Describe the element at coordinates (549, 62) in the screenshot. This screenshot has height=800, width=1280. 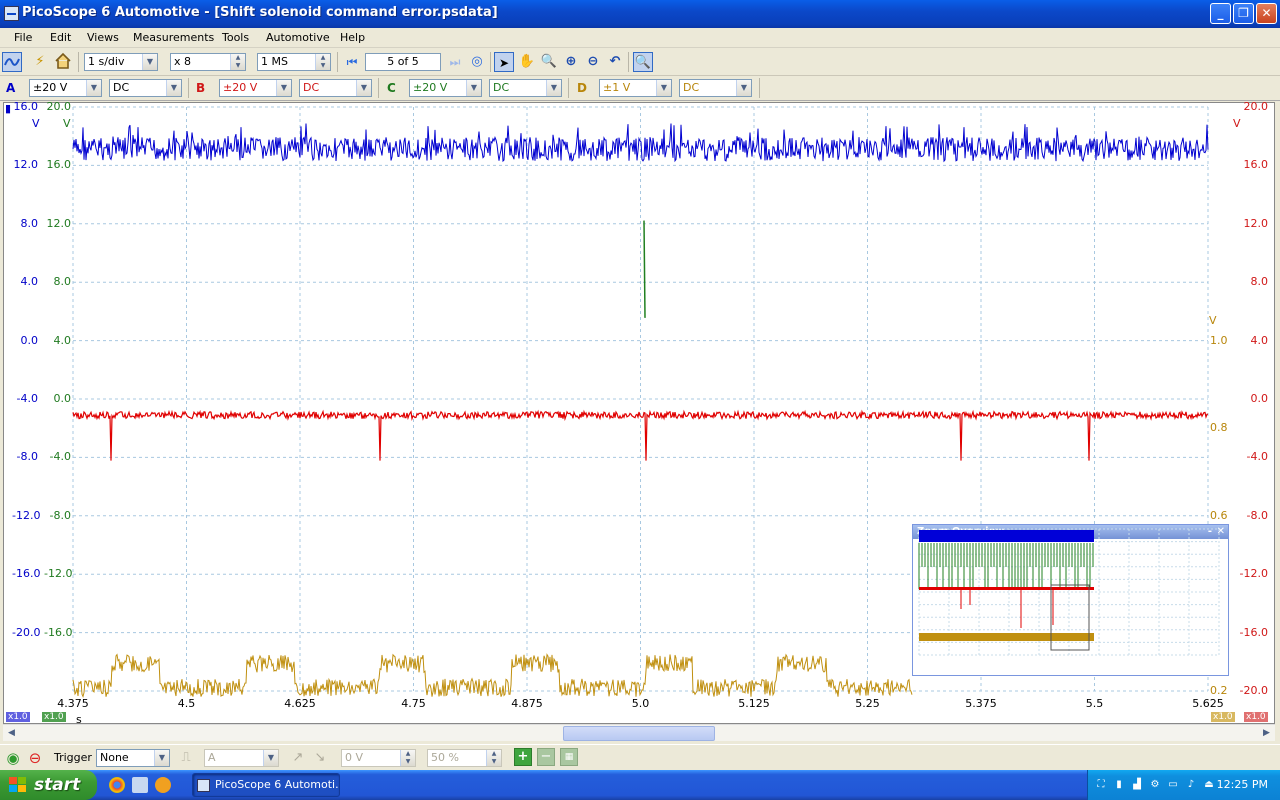
I see `zoom-icon: 🔍` at that location.